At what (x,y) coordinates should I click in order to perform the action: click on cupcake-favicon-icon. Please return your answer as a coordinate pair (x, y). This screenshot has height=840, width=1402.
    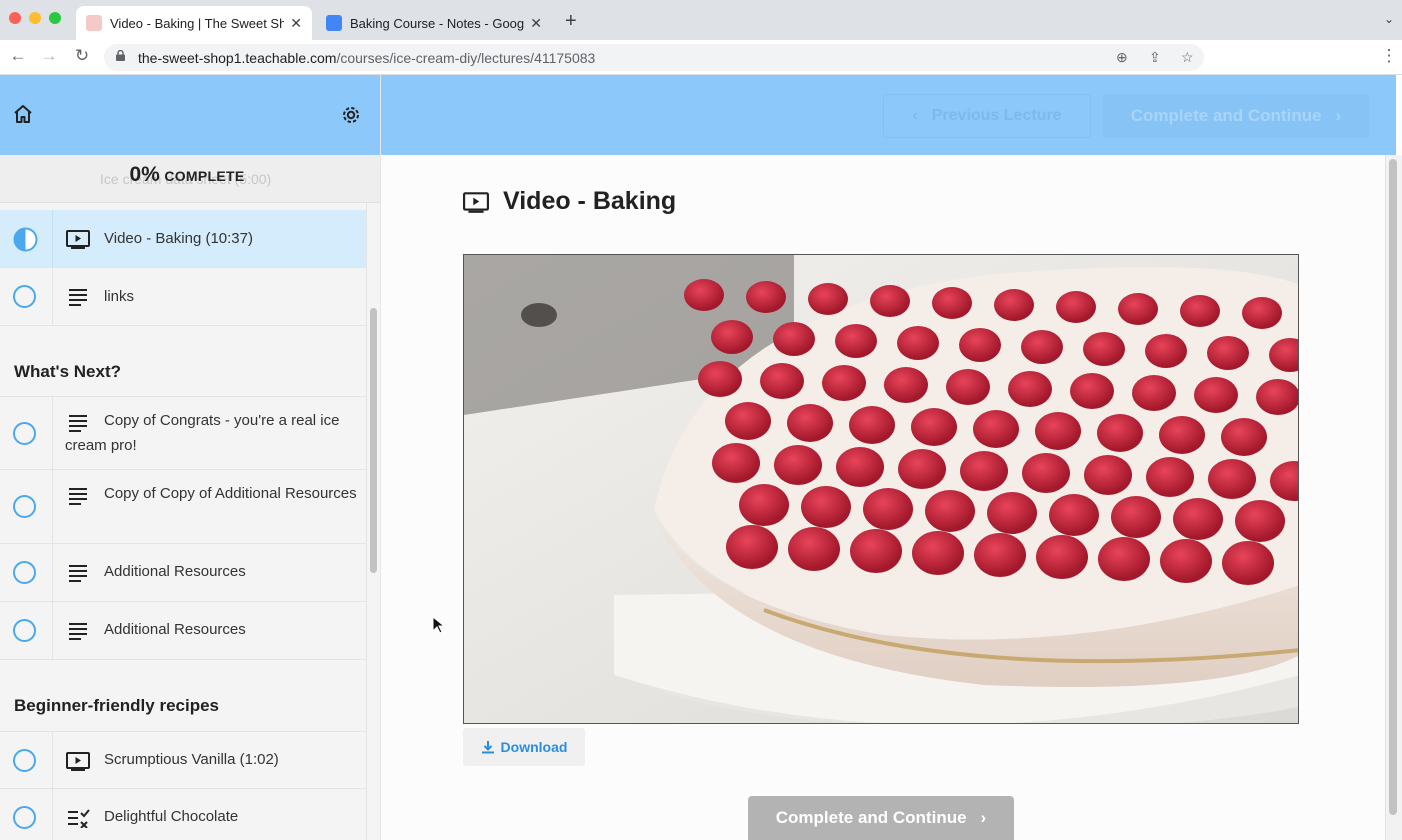
    Looking at the image, I should click on (94, 23).